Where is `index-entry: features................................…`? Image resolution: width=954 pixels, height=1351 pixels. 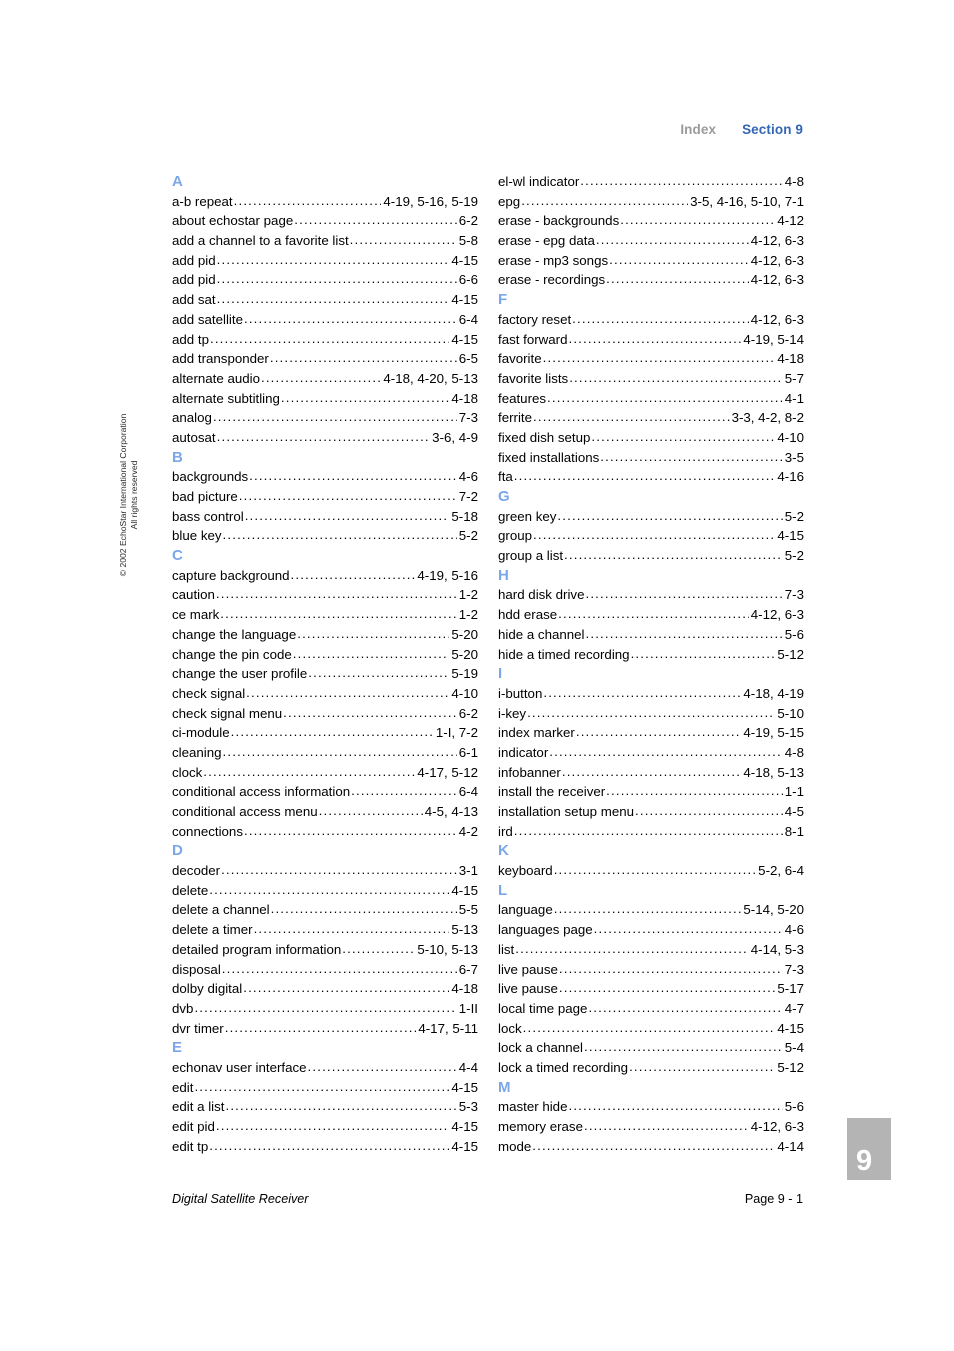
index-entry: features................................… is located at coordinates (651, 399).